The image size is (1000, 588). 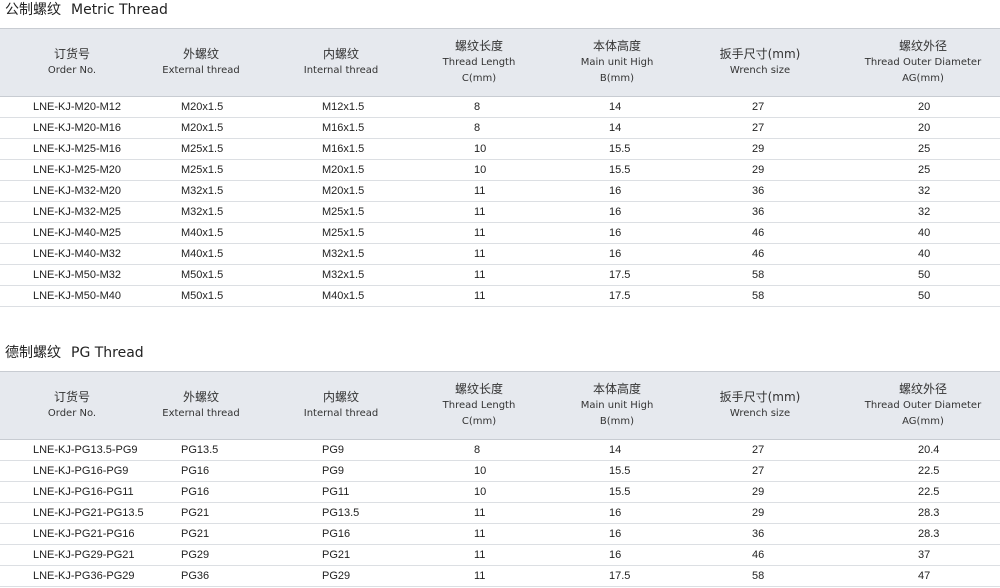 I want to click on cell-thread-outer-diameter: 40, so click(x=924, y=254).